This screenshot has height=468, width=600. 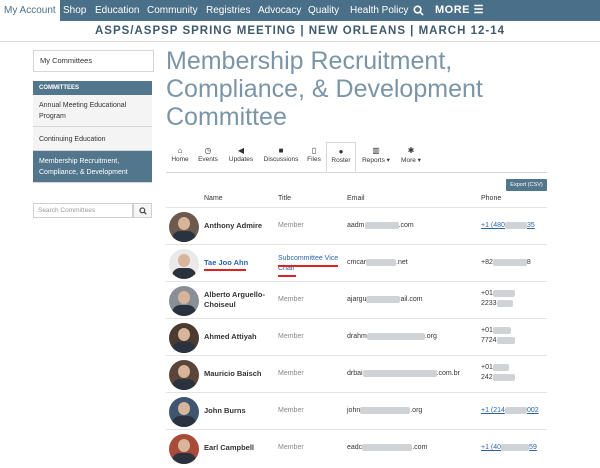 I want to click on member-phone: +01 2233, so click(x=514, y=299).